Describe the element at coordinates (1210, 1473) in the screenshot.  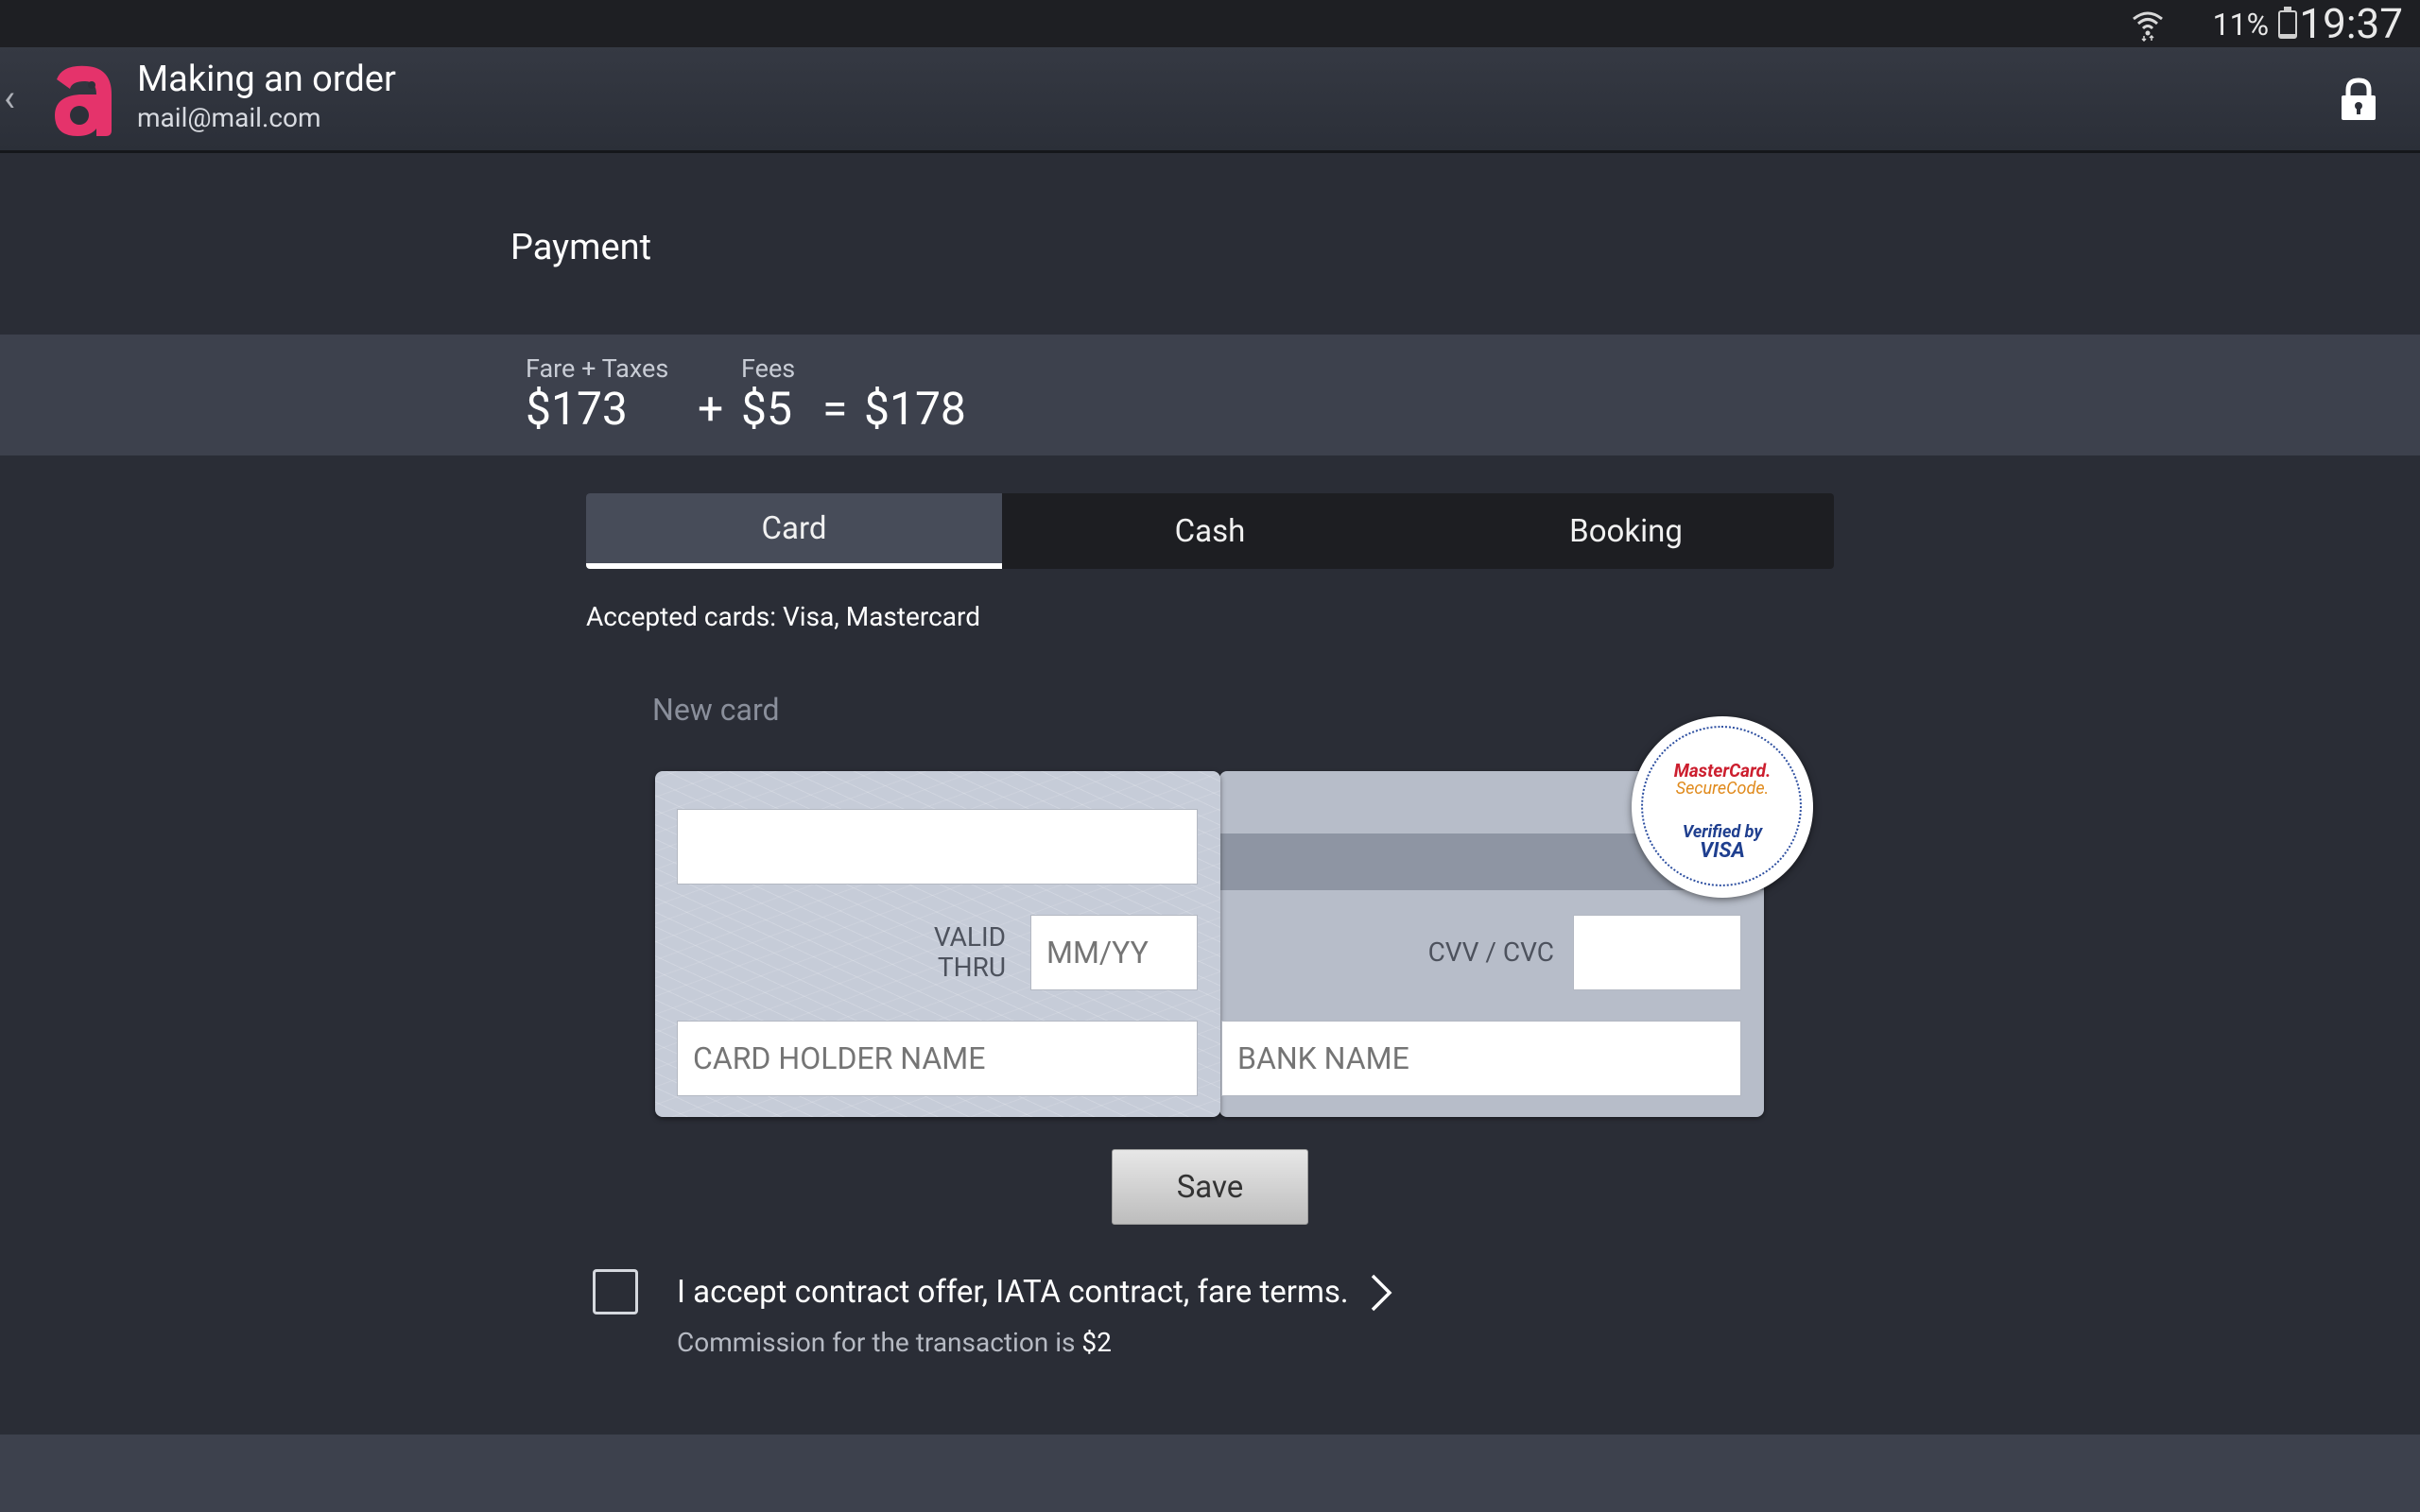
I see `footer-bar` at that location.